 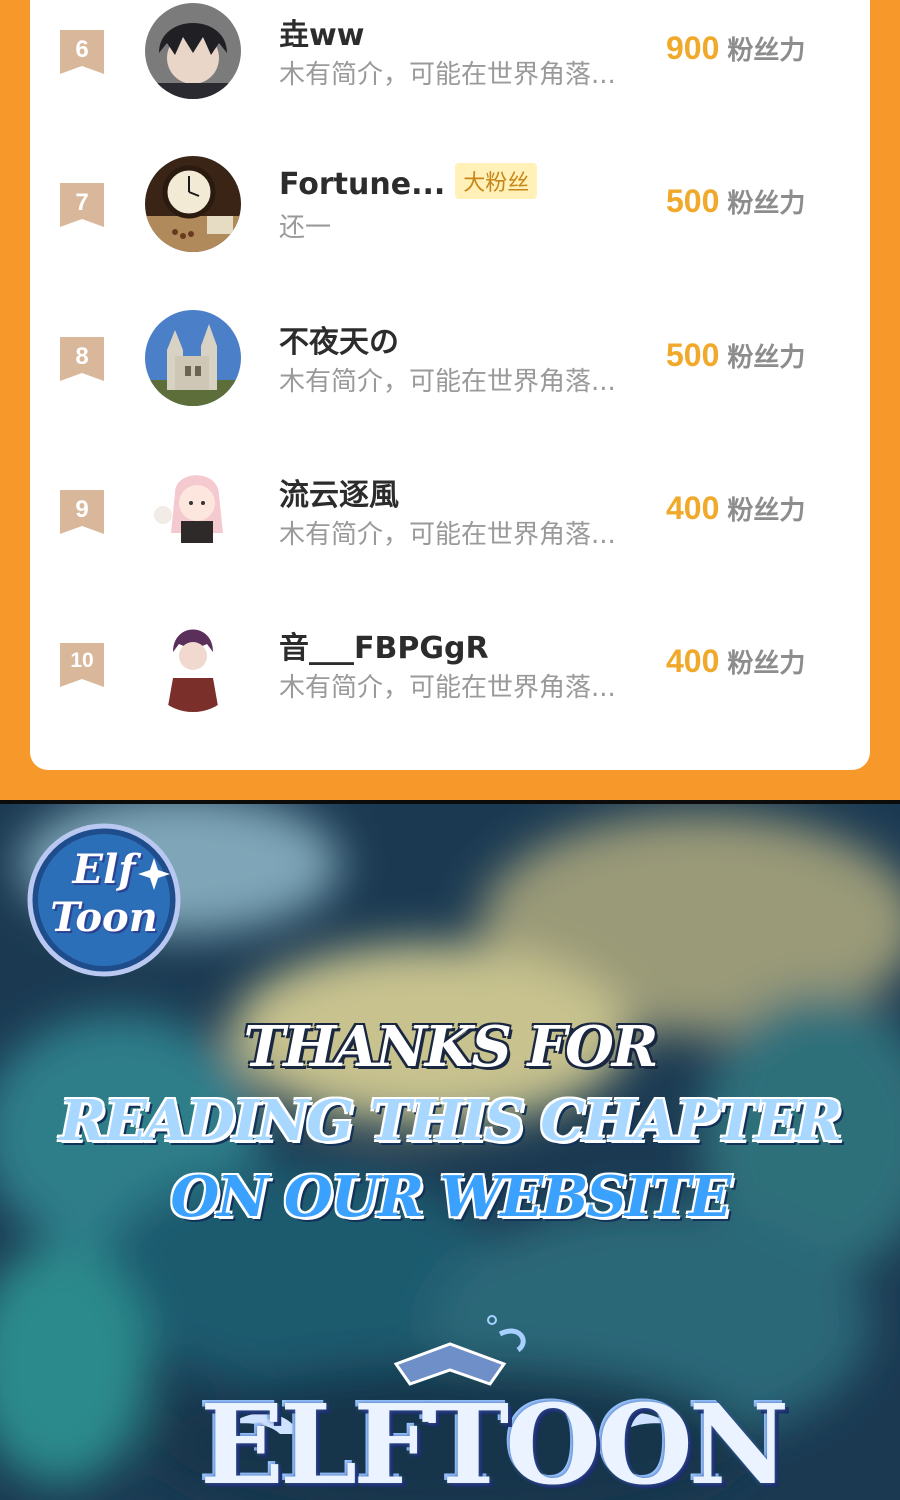 What do you see at coordinates (494, 1402) in the screenshot?
I see `elftoon-wordmark-logo: ELFTOON` at bounding box center [494, 1402].